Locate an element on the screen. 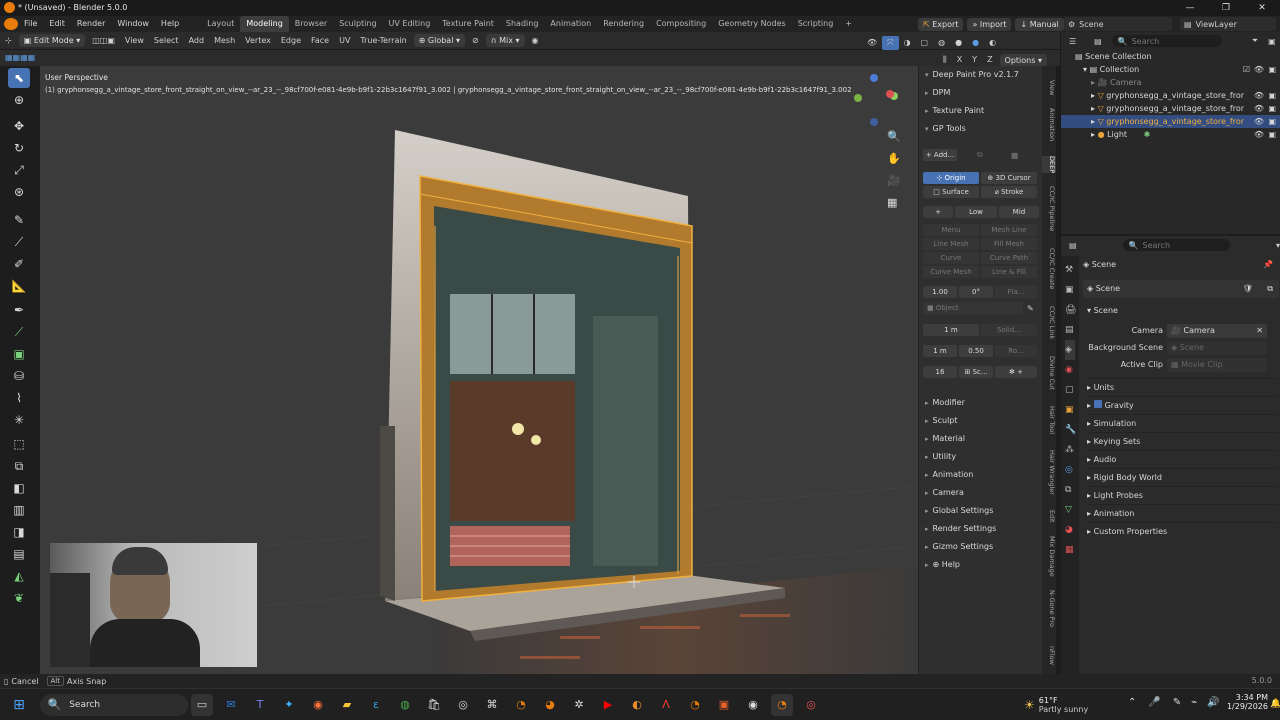 This screenshot has height=720, width=1280. import-button: » Import is located at coordinates (989, 24).